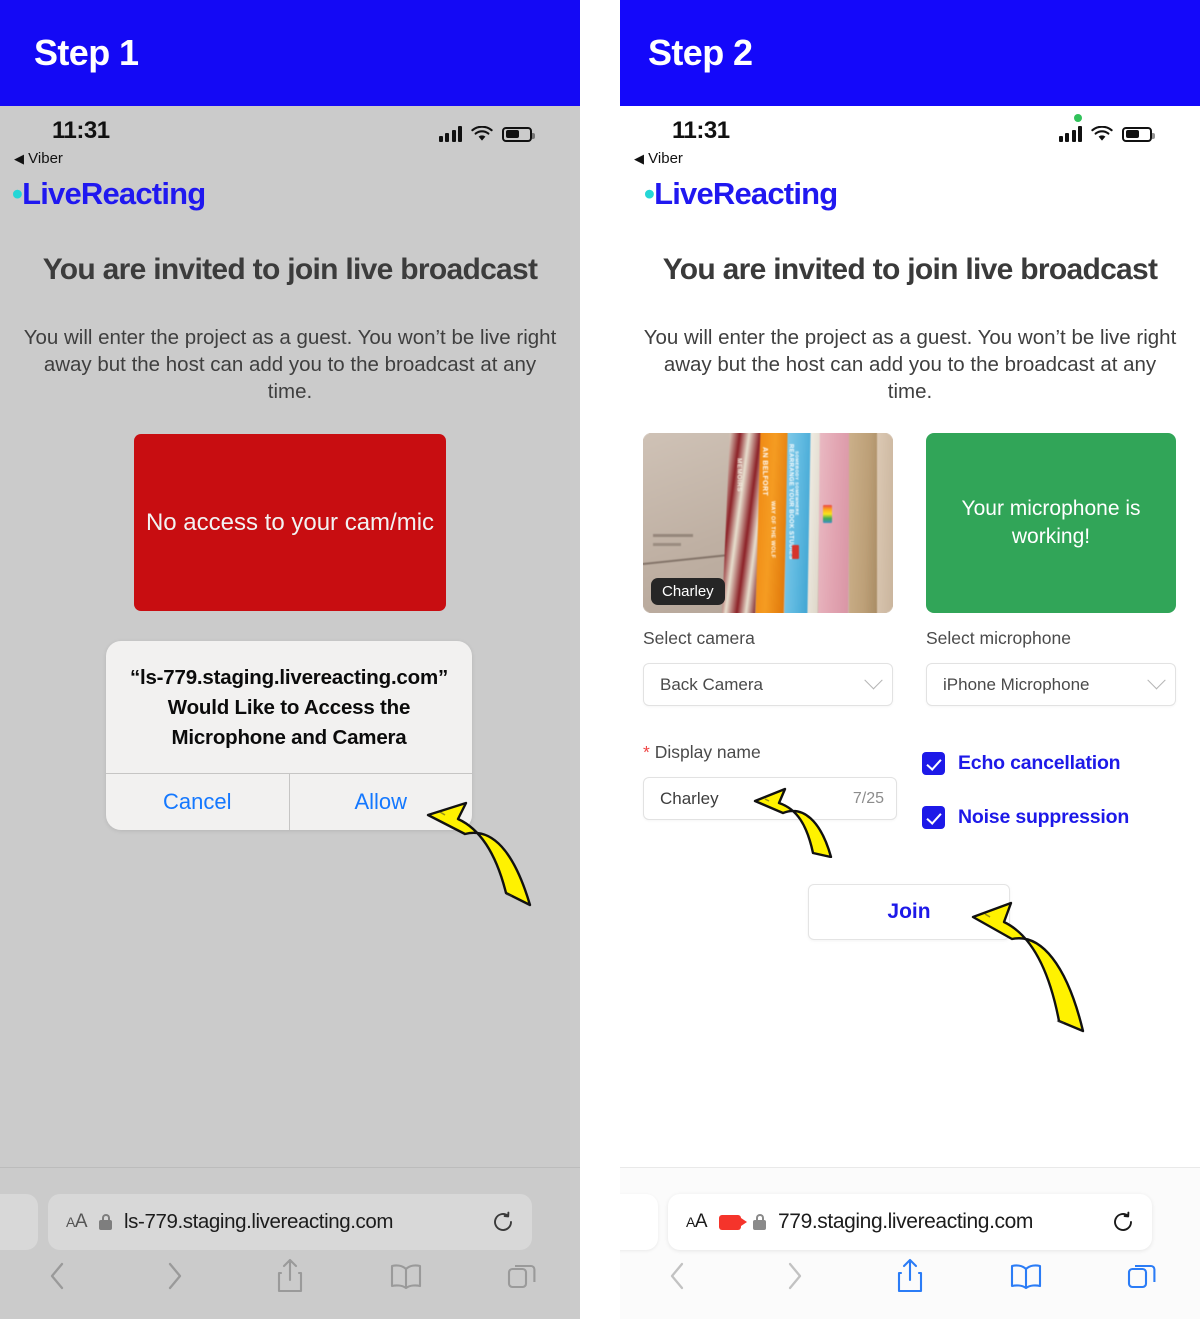 The width and height of the screenshot is (1200, 1319). What do you see at coordinates (290, 522) in the screenshot?
I see `no-access-banner: No access to your cam/mic` at bounding box center [290, 522].